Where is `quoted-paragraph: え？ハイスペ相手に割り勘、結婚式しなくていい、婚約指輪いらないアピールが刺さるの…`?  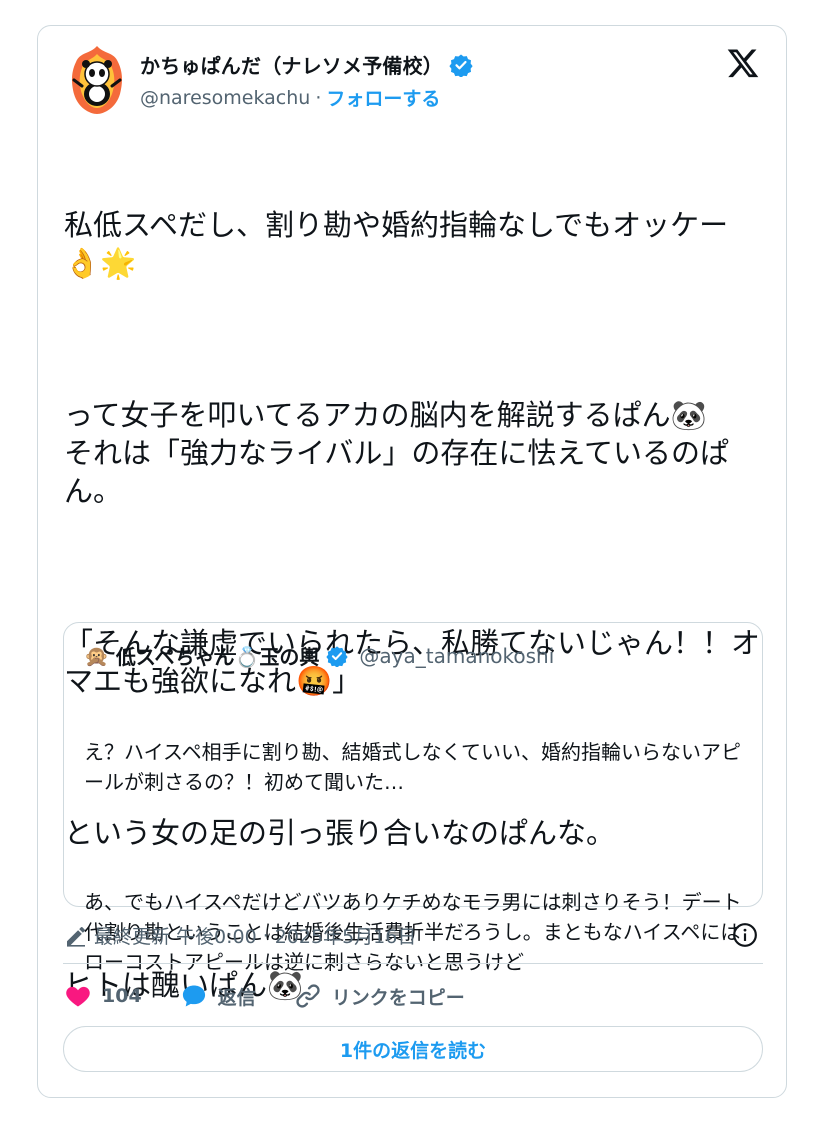
quoted-paragraph: え？ハイスペ相手に割り勘、結婚式しなくていい、婚約指輪いらないアピールが刺さるの… is located at coordinates (412, 767).